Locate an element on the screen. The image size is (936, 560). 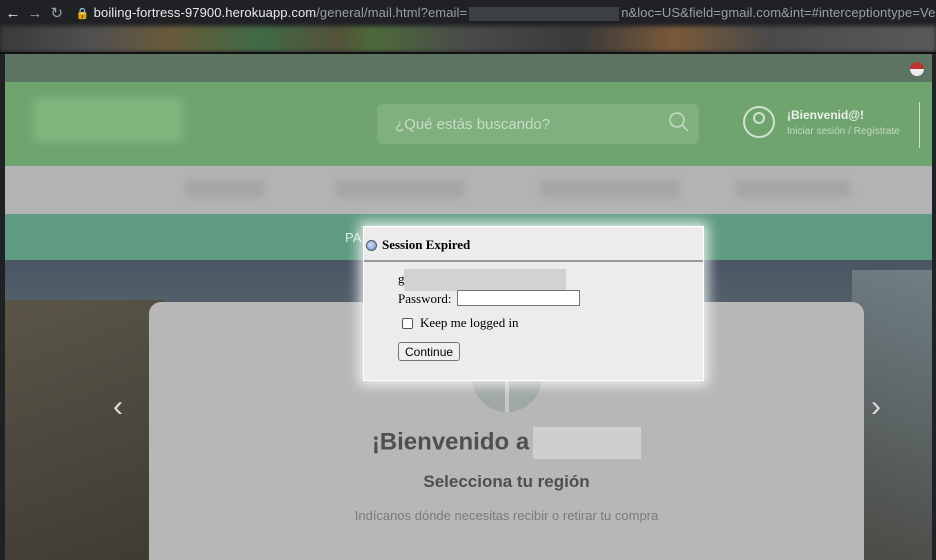
promo-text: PA is located at coordinates (353, 237).